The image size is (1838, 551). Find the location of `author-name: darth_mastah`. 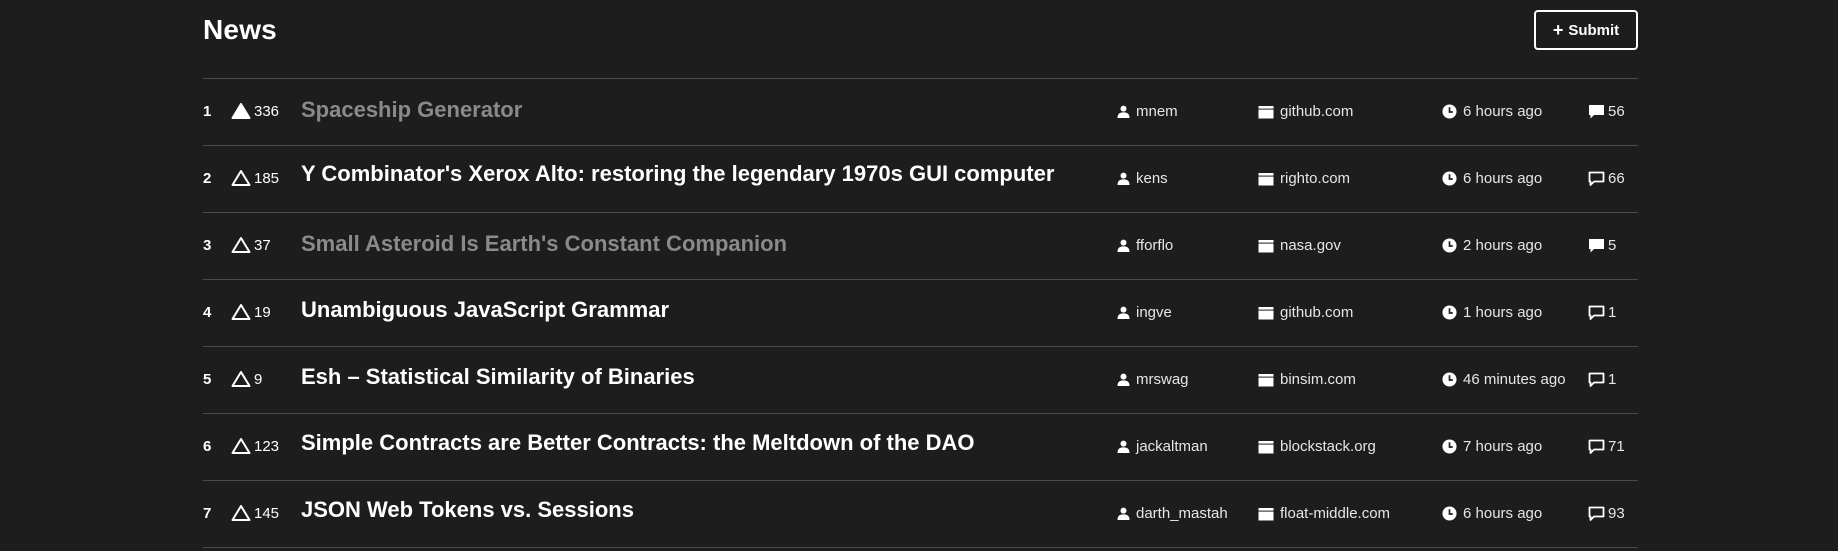

author-name: darth_mastah is located at coordinates (1182, 513).